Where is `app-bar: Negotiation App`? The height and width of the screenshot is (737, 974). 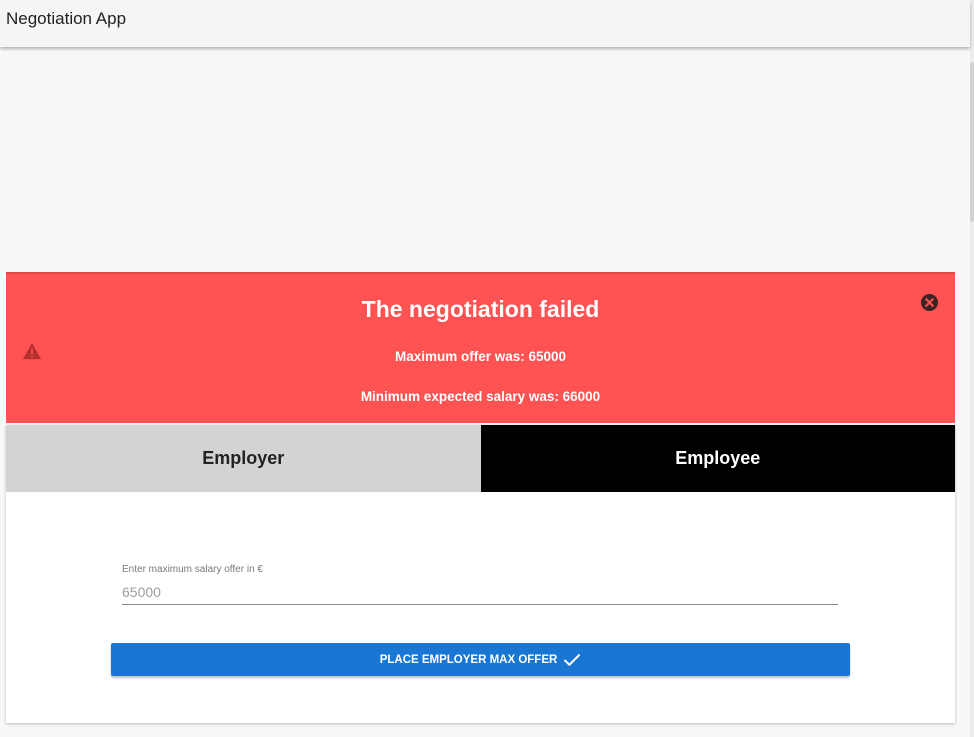 app-bar: Negotiation App is located at coordinates (485, 23).